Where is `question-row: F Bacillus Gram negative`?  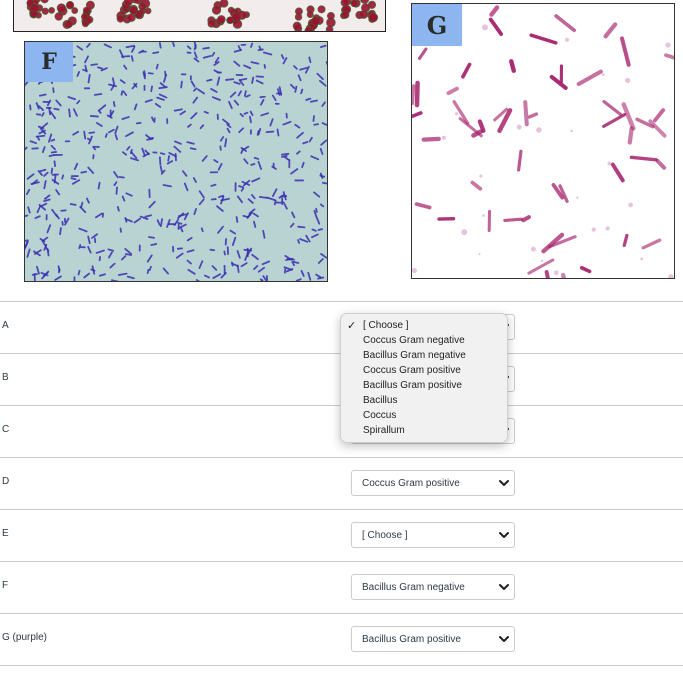
question-row: F Bacillus Gram negative is located at coordinates (341, 587).